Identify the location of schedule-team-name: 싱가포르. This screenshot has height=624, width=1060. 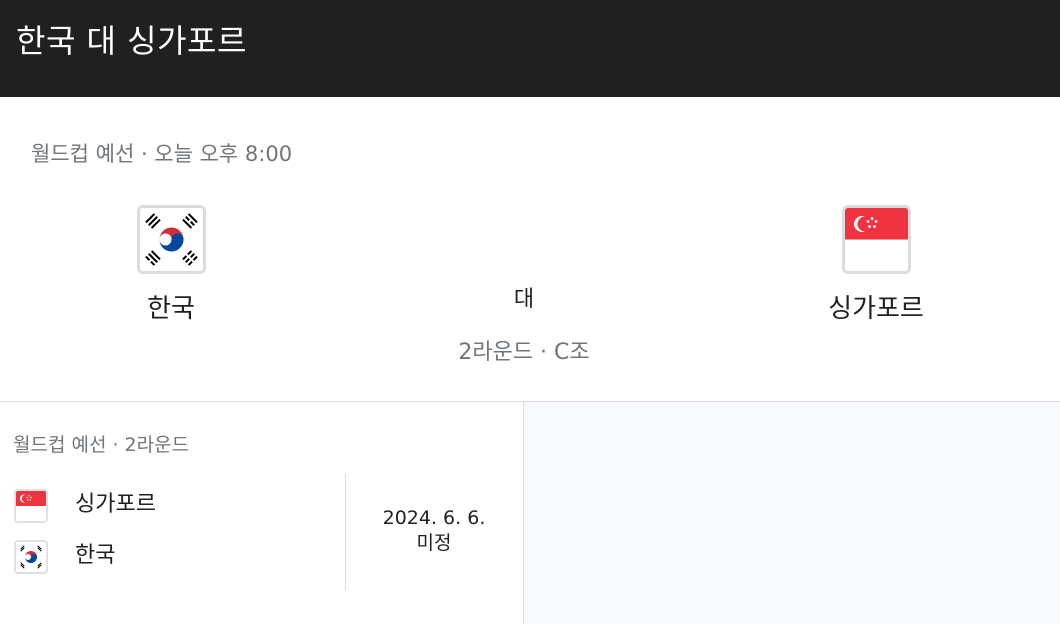
(115, 504).